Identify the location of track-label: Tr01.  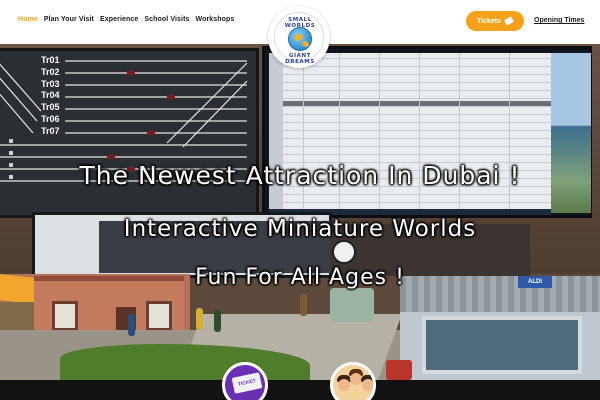
(50, 60).